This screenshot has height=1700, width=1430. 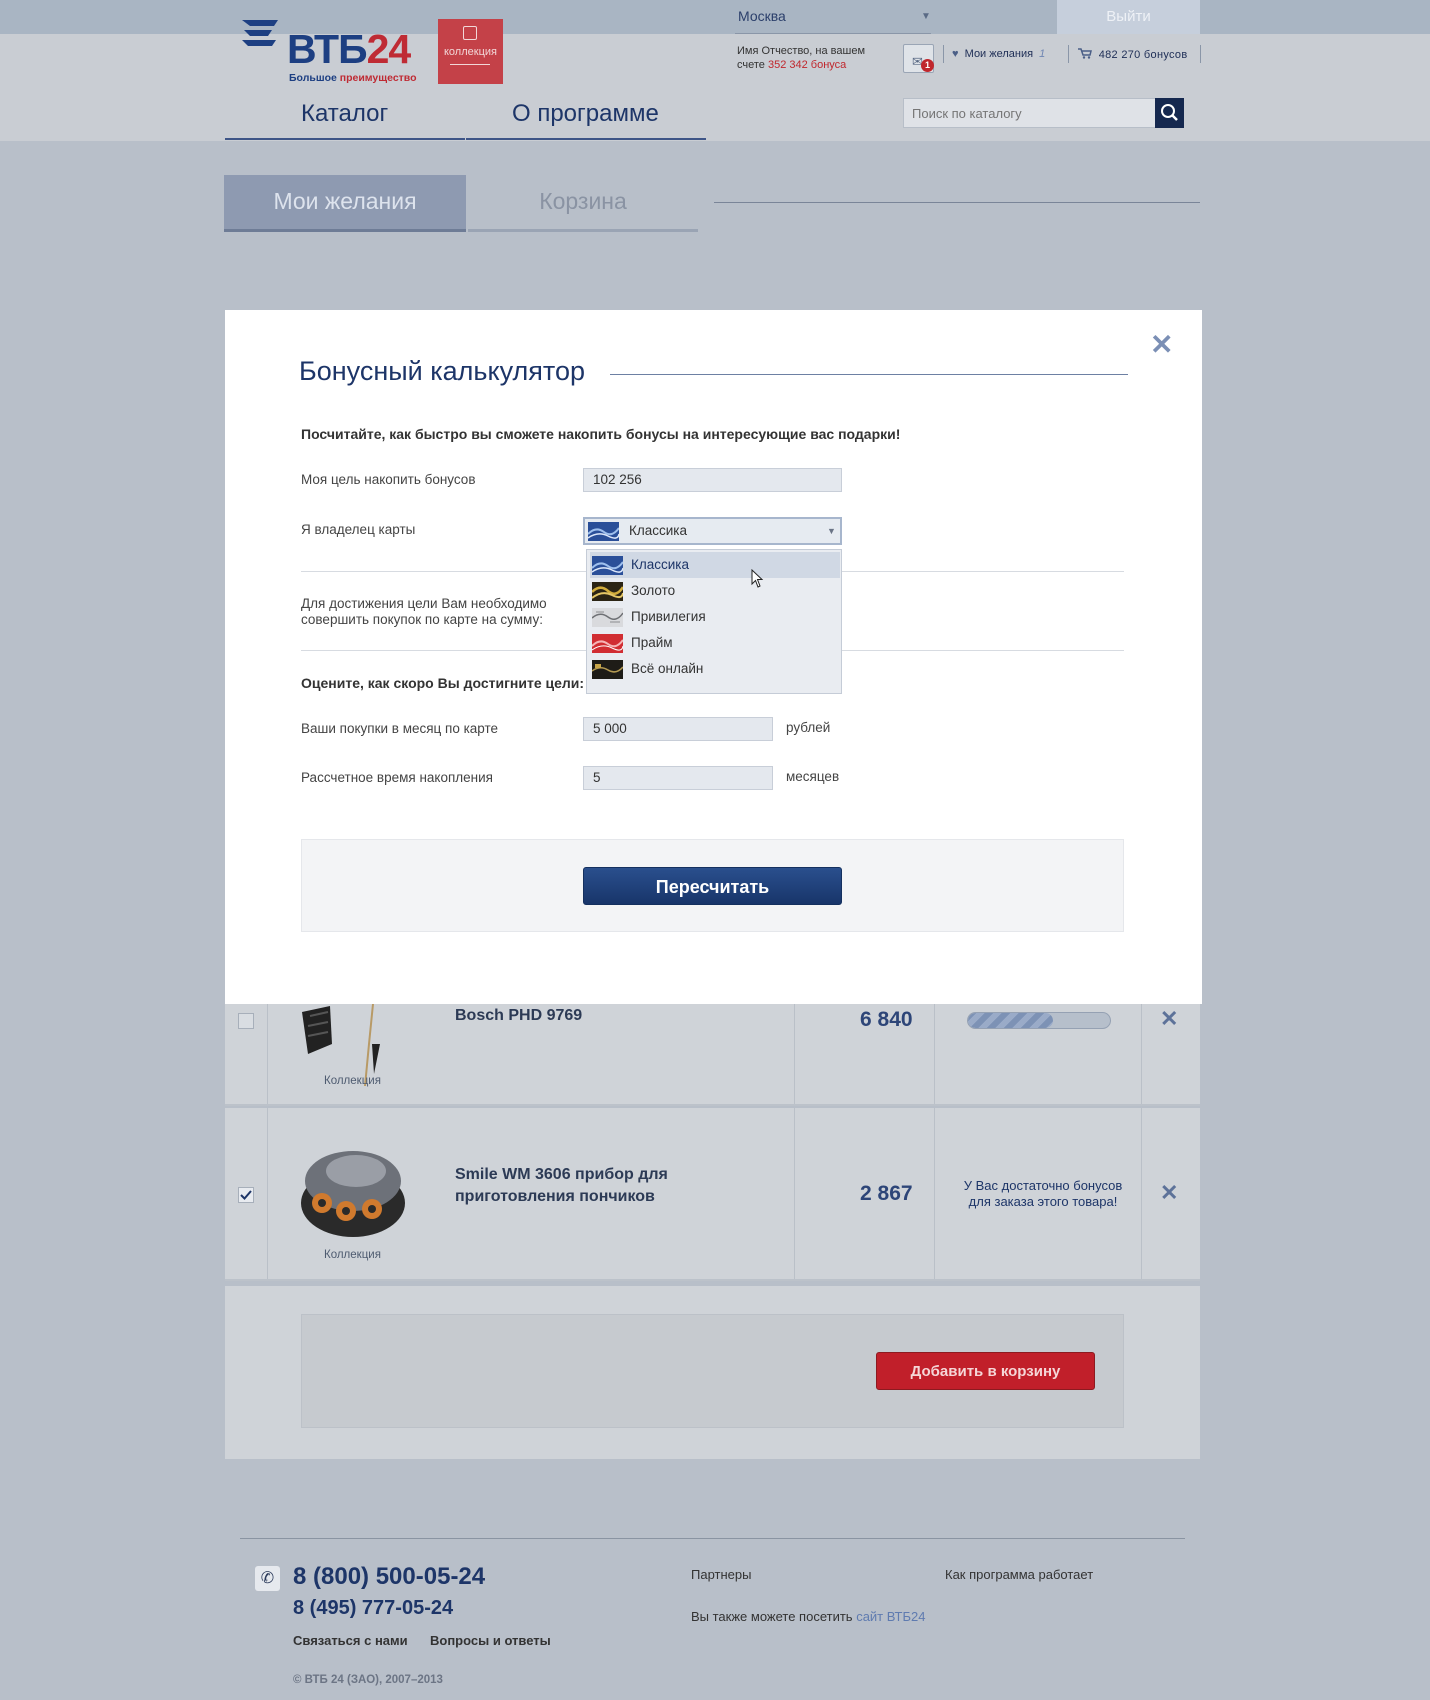 I want to click on search-icon, so click(x=1169, y=112).